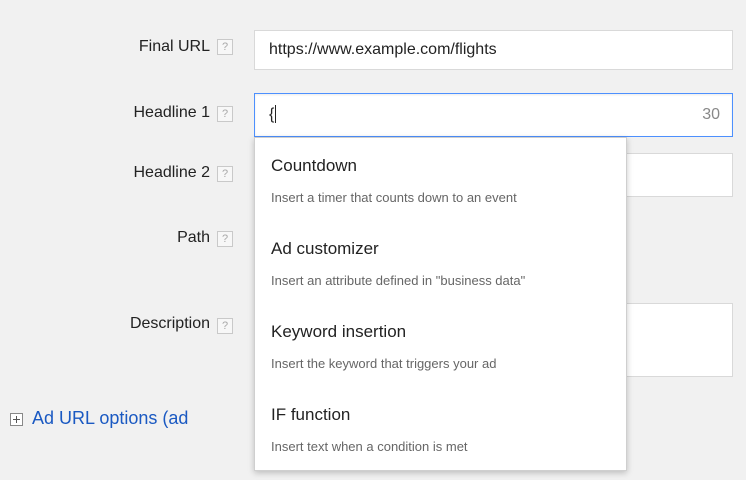 The width and height of the screenshot is (746, 480). I want to click on description-help-icon: ?, so click(225, 326).